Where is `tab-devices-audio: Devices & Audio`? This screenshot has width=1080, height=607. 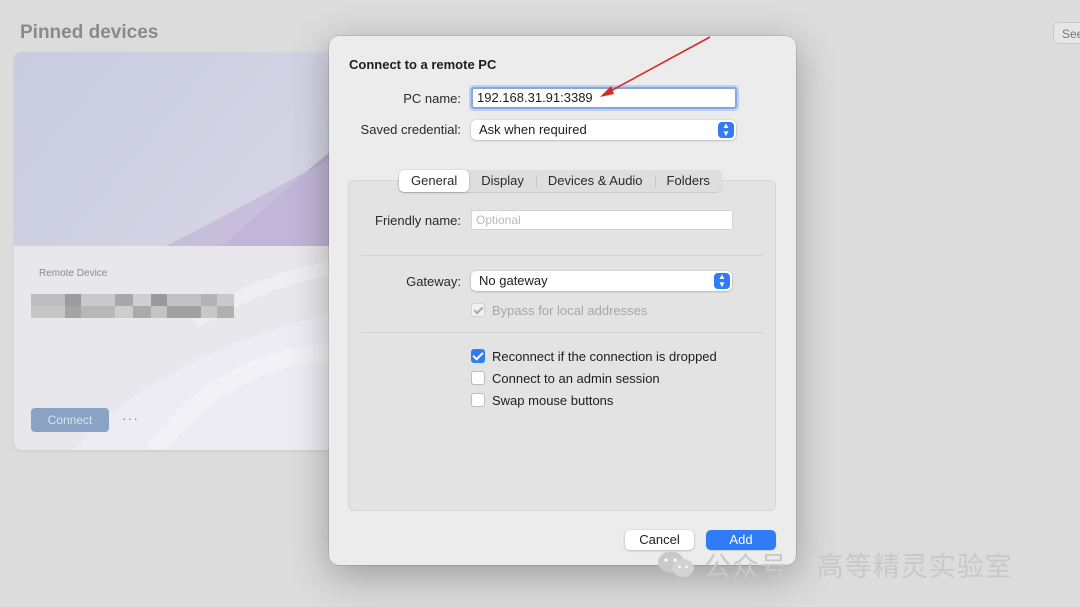 tab-devices-audio: Devices & Audio is located at coordinates (595, 181).